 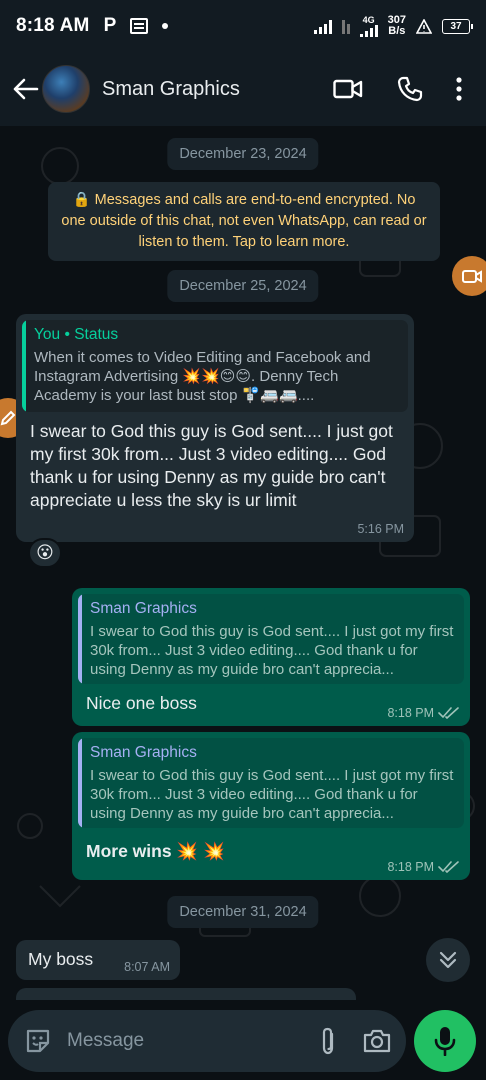 What do you see at coordinates (61, 959) in the screenshot?
I see `message-text: My boss` at bounding box center [61, 959].